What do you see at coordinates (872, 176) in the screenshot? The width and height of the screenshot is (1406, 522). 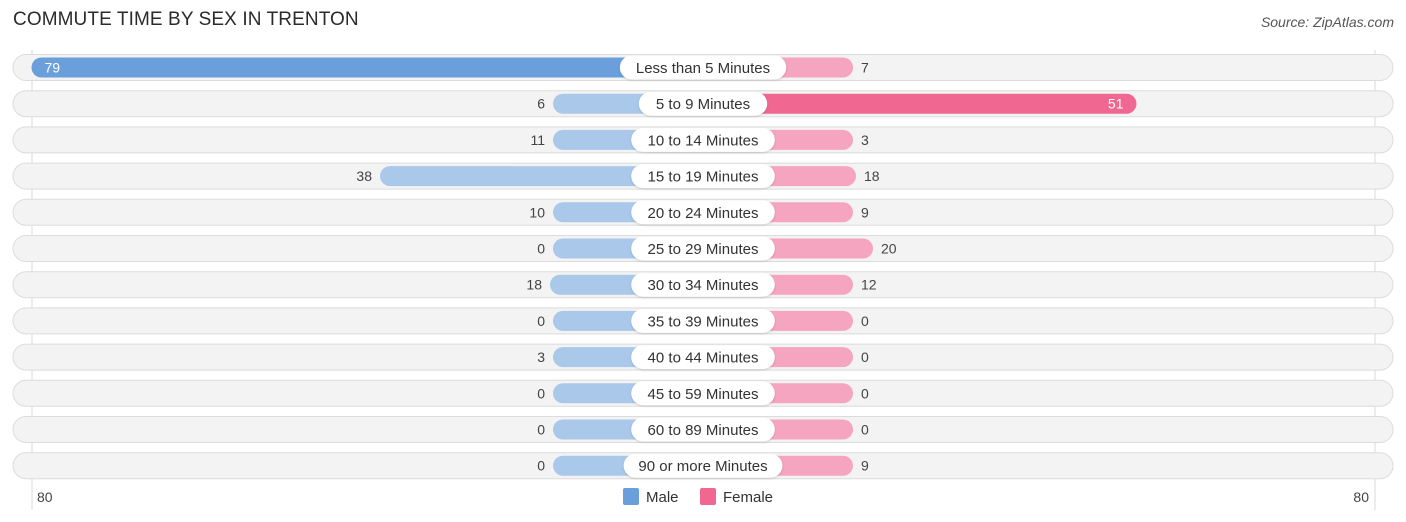 I see `female-value-label: 18` at bounding box center [872, 176].